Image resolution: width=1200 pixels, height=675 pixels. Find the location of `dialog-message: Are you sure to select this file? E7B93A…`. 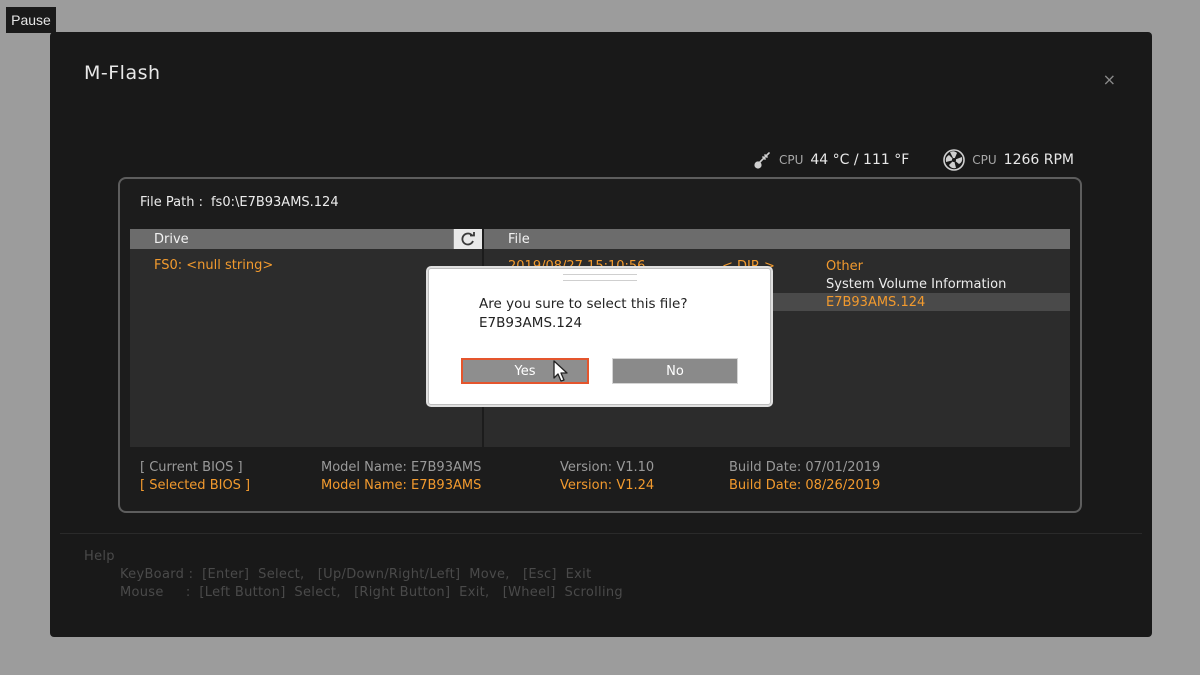

dialog-message: Are you sure to select this file? E7B93A… is located at coordinates (583, 314).